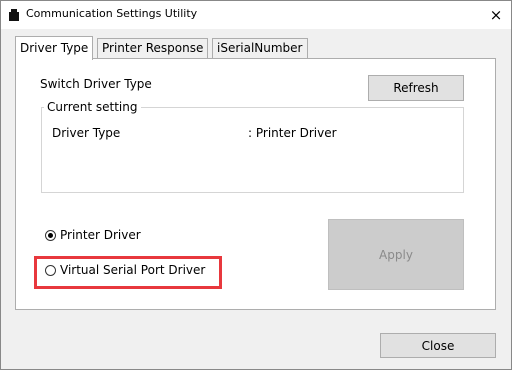  What do you see at coordinates (128, 272) in the screenshot?
I see `option-highlight-box` at bounding box center [128, 272].